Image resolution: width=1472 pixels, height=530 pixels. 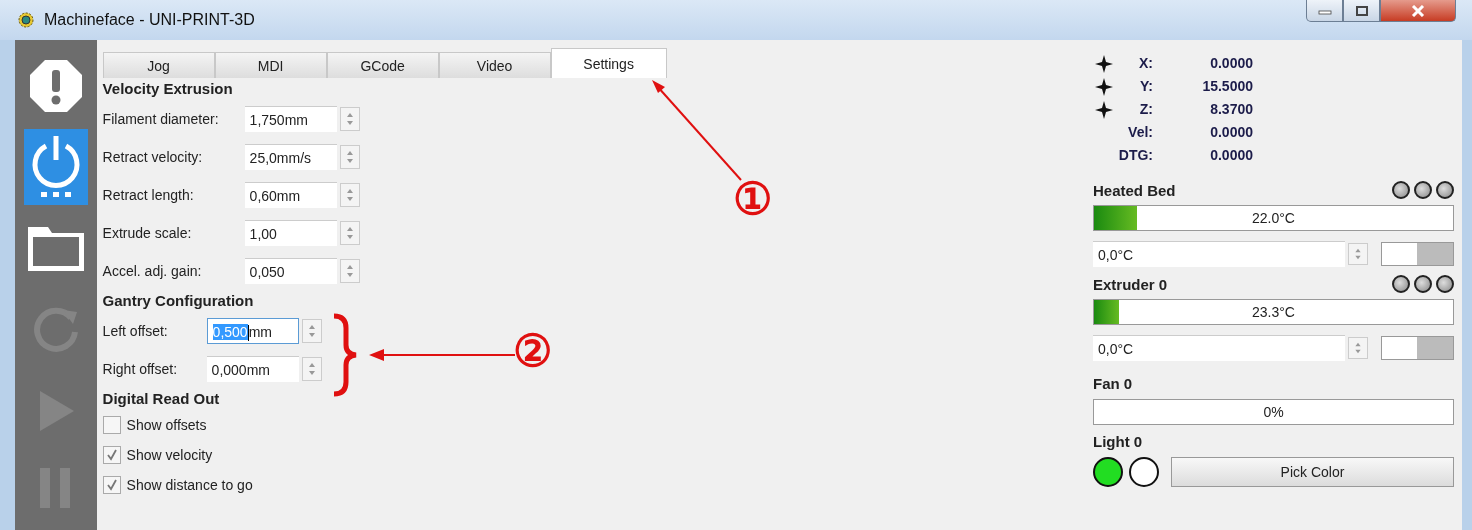 I want to click on warning-icon, so click(x=55, y=85).